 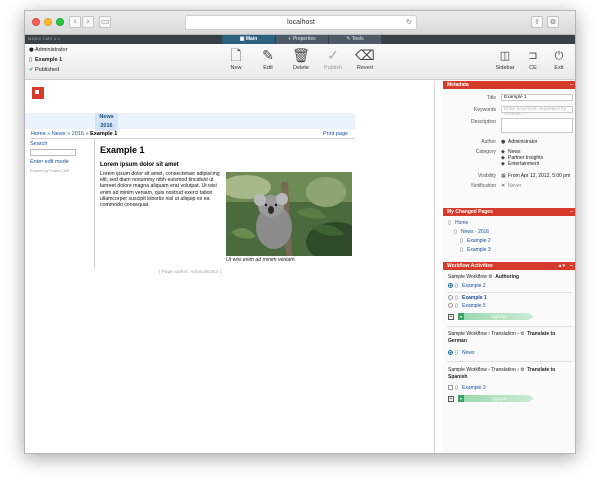 I want to click on category-item: ◆ Entertainment, so click(x=520, y=164).